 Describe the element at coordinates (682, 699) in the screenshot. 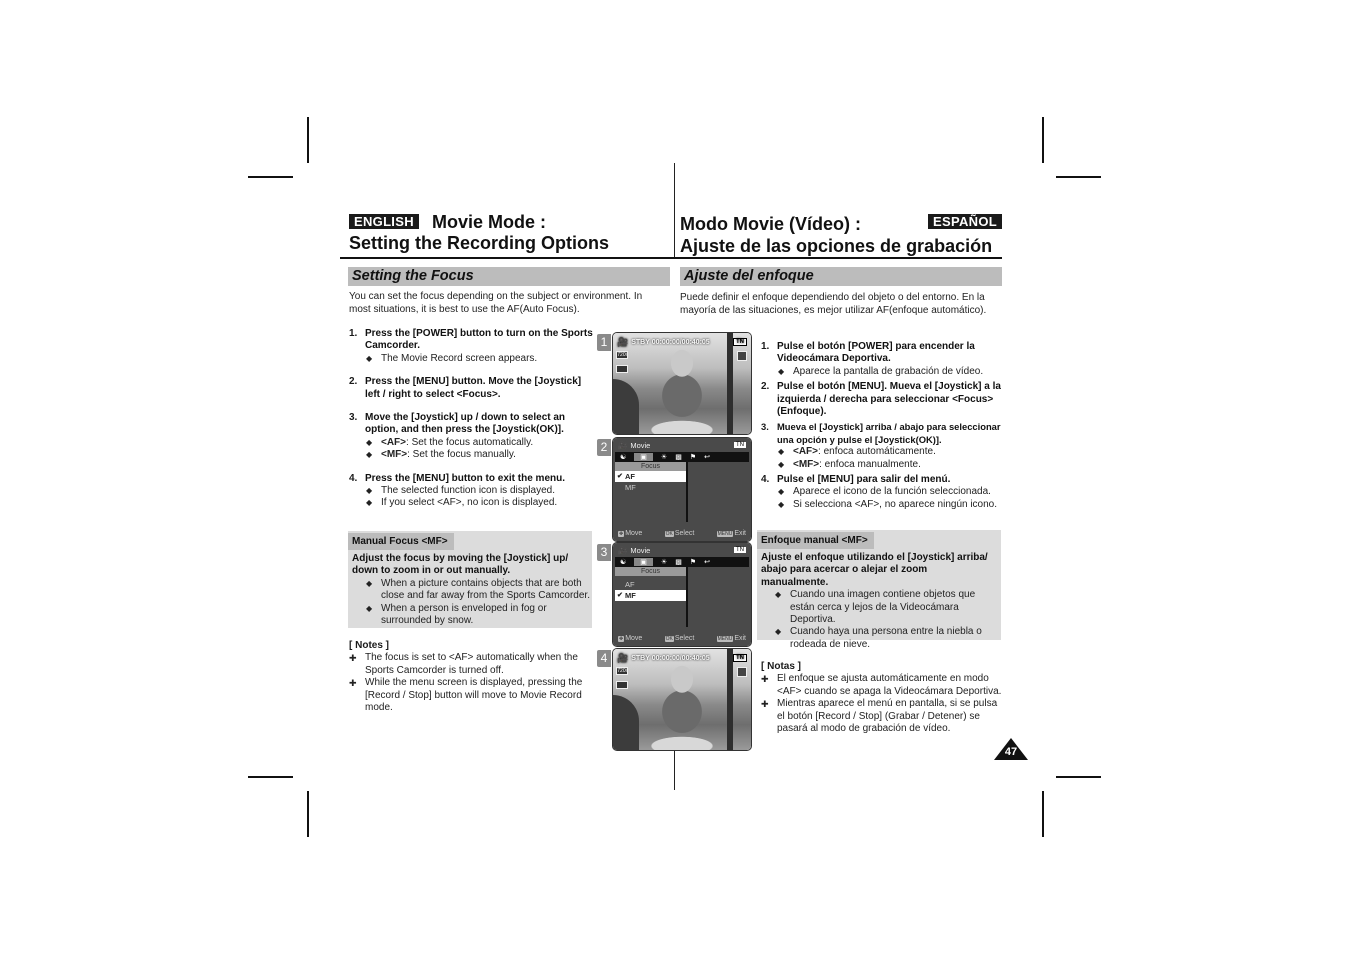

I see `preview-photo: 🎥 STBY 00:00:00/00:40:05 TN 720i` at that location.